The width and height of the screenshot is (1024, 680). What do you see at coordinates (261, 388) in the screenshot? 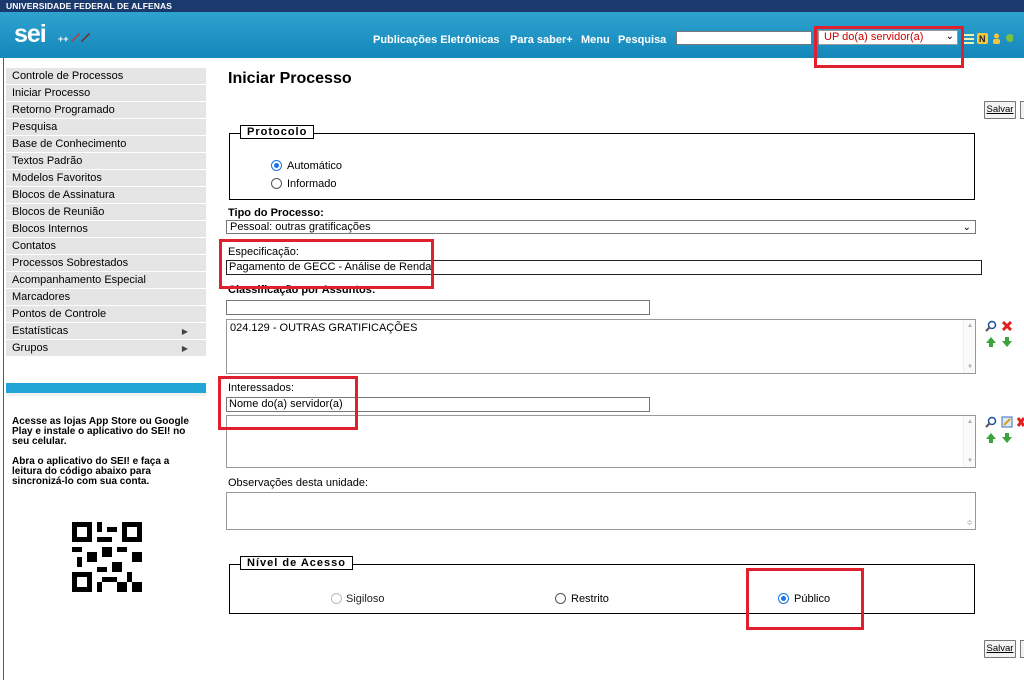
I see `interessados-label: Interessados:` at bounding box center [261, 388].